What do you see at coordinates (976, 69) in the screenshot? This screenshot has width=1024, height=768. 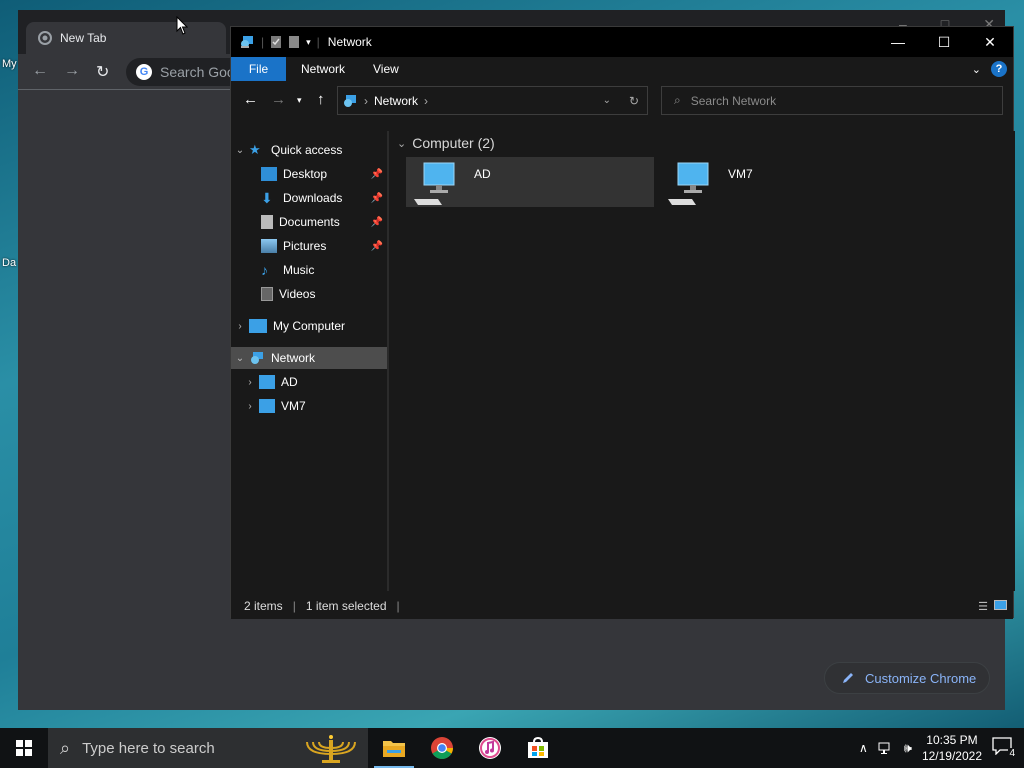 I see `expand-ribbon-icon: ⌄` at bounding box center [976, 69].